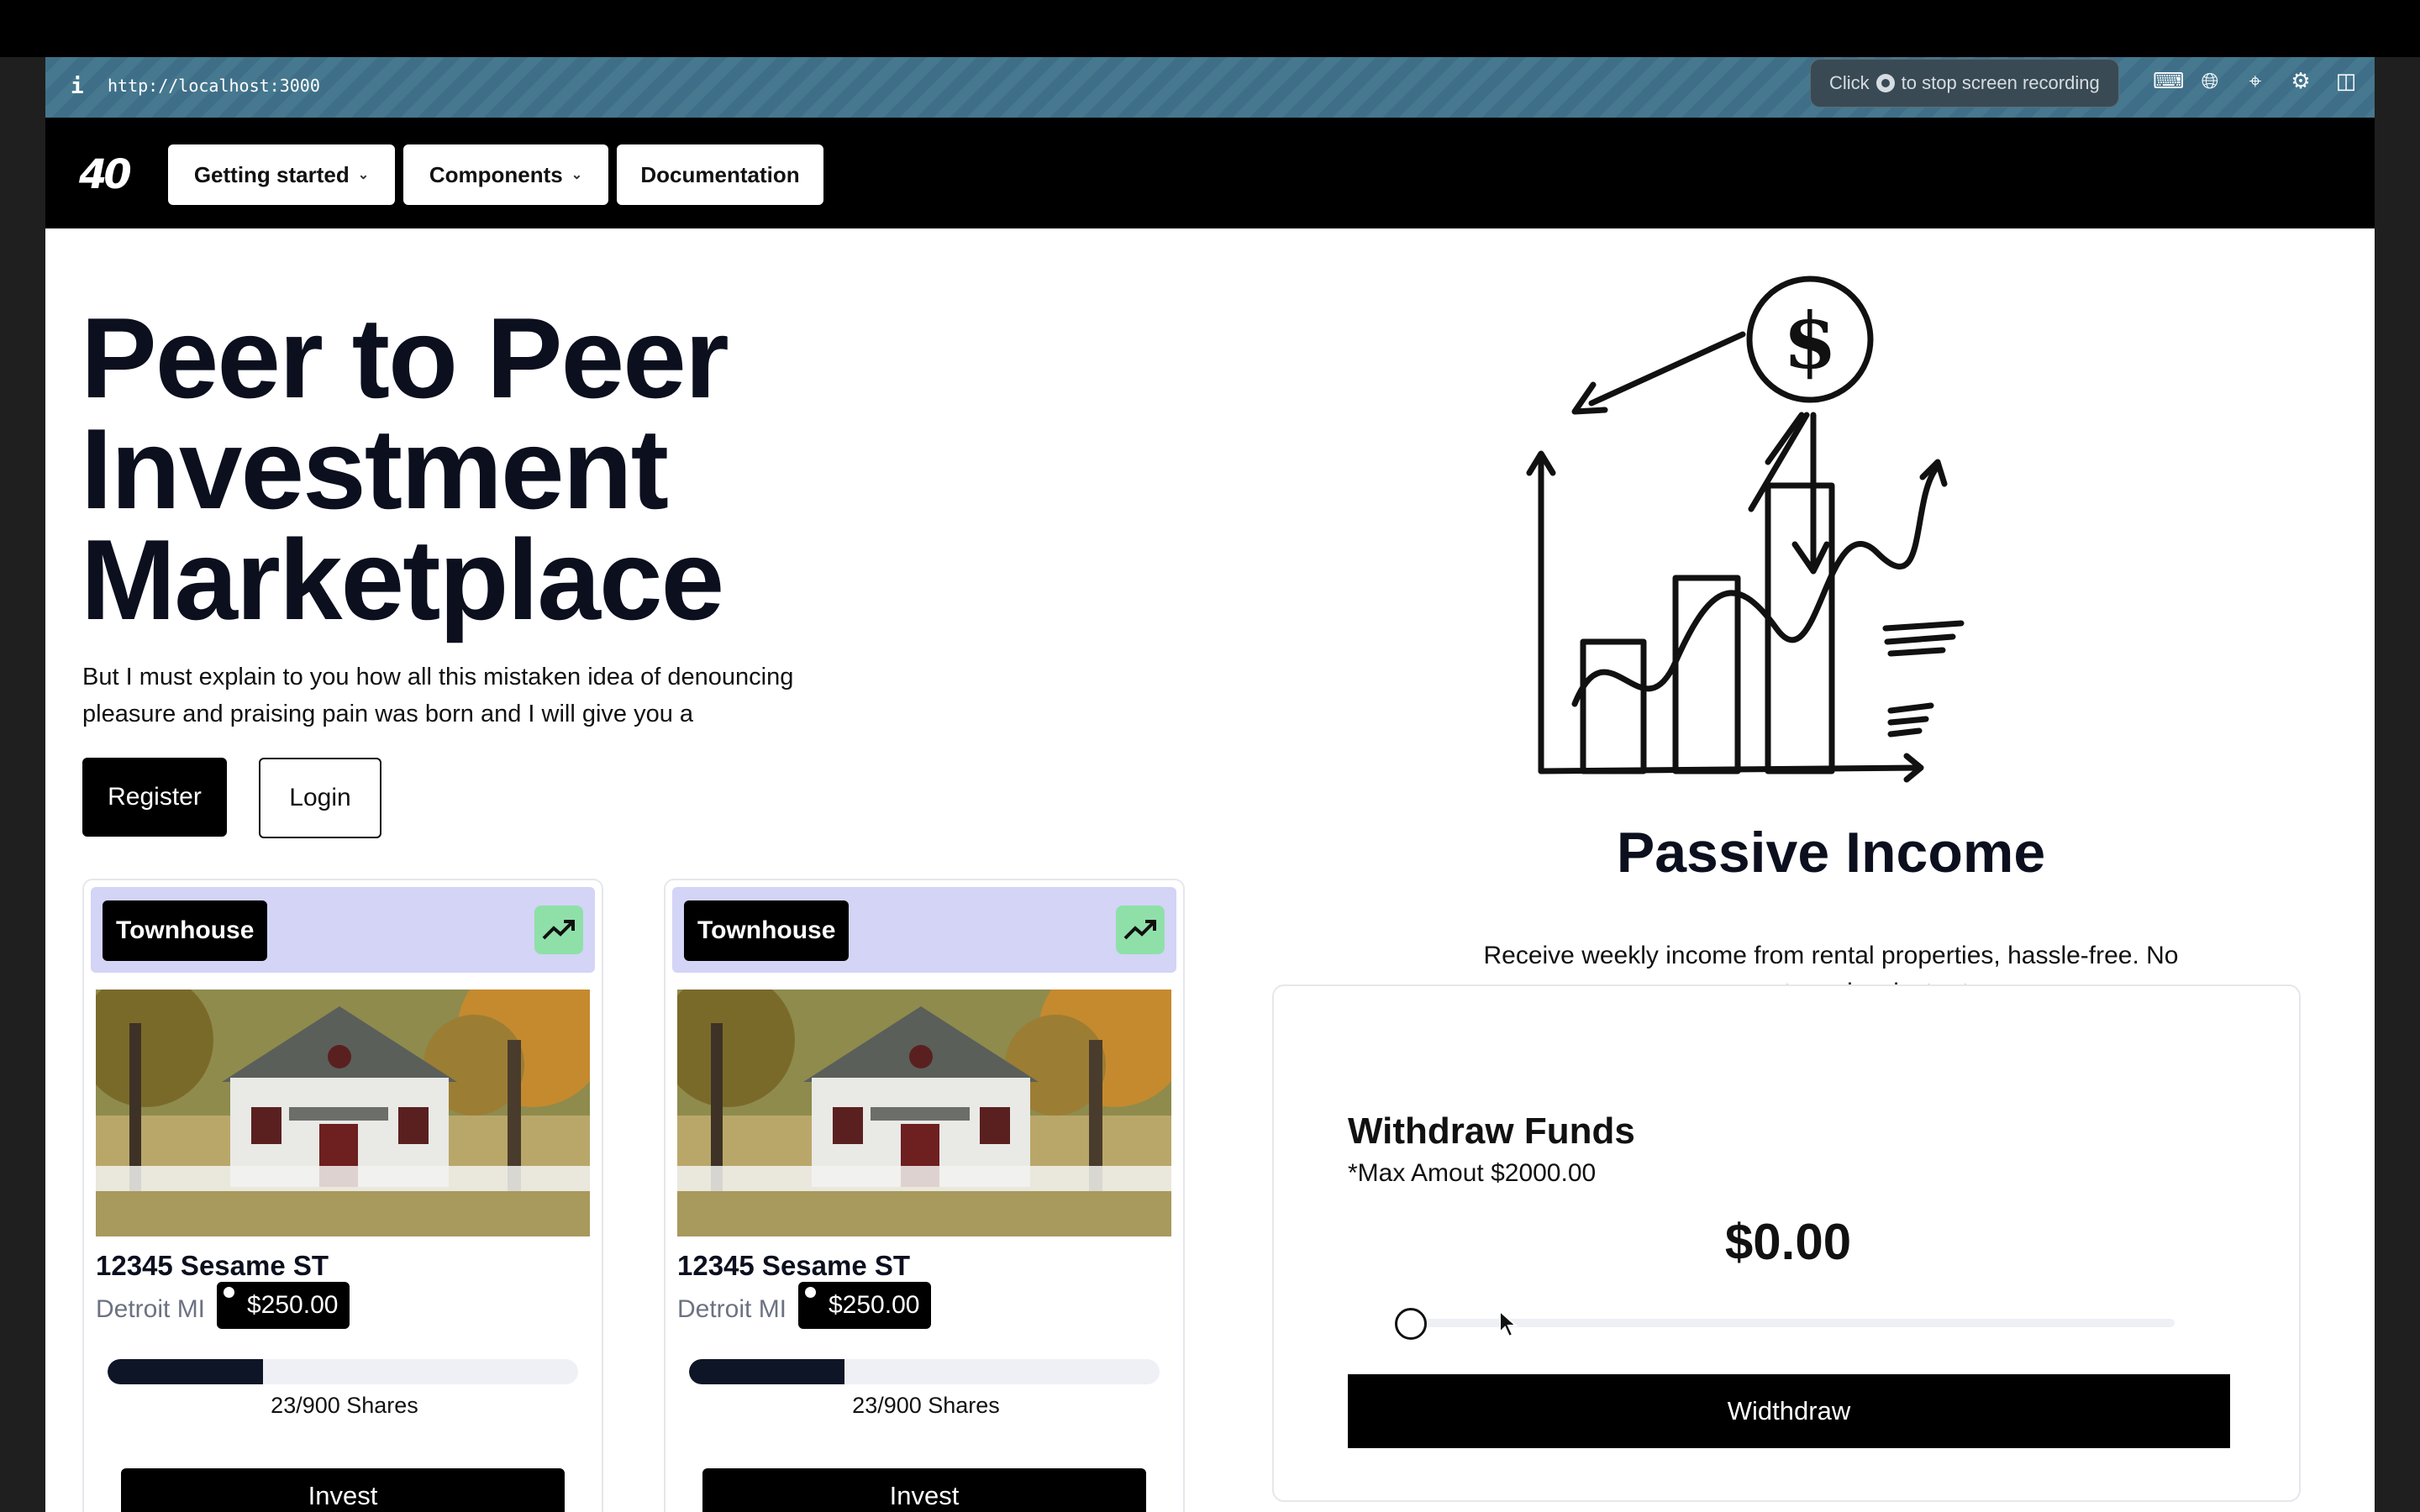 This screenshot has height=1512, width=2420. I want to click on site-logo: 40, so click(105, 174).